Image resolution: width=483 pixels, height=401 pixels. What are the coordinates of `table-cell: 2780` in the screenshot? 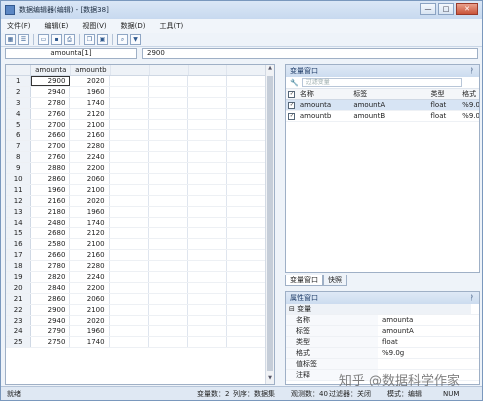 It's located at (51, 266).